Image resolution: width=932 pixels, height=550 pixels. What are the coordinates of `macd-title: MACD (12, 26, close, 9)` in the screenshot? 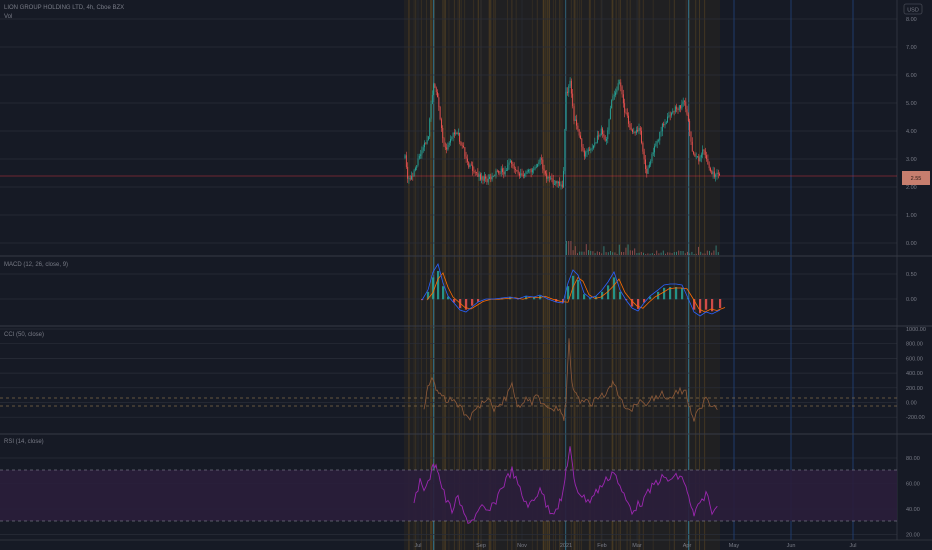 It's located at (36, 265).